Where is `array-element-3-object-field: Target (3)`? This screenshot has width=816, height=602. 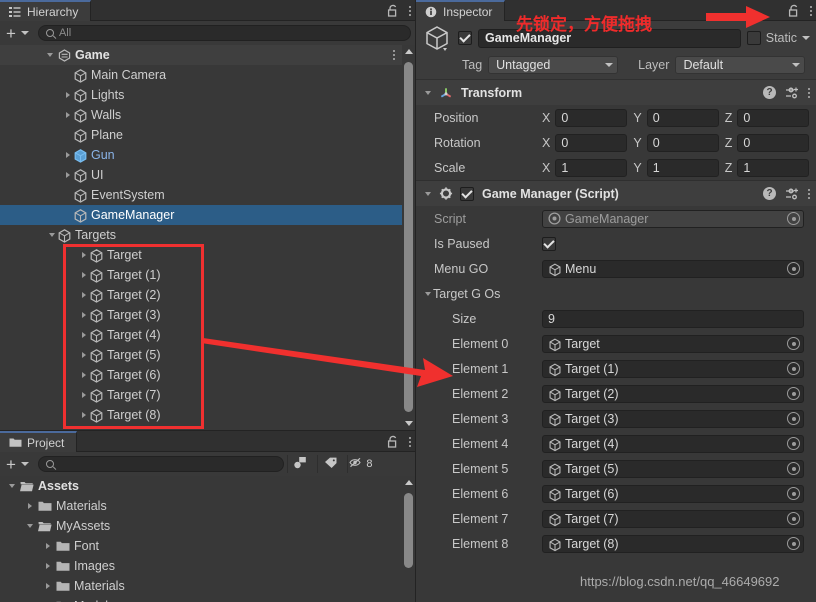 array-element-3-object-field: Target (3) is located at coordinates (673, 418).